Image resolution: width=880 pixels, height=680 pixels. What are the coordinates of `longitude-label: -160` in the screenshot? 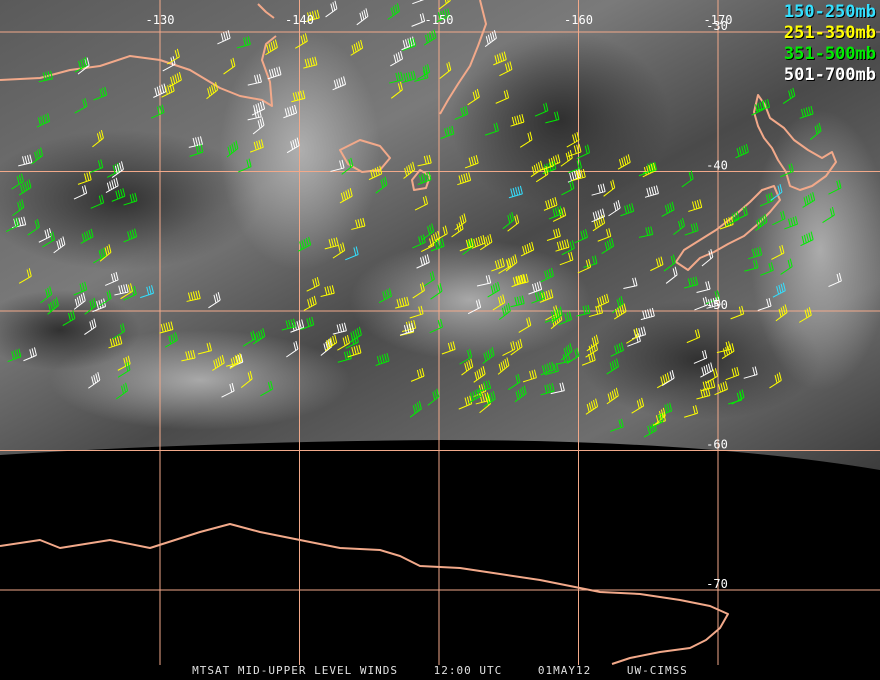 It's located at (578, 20).